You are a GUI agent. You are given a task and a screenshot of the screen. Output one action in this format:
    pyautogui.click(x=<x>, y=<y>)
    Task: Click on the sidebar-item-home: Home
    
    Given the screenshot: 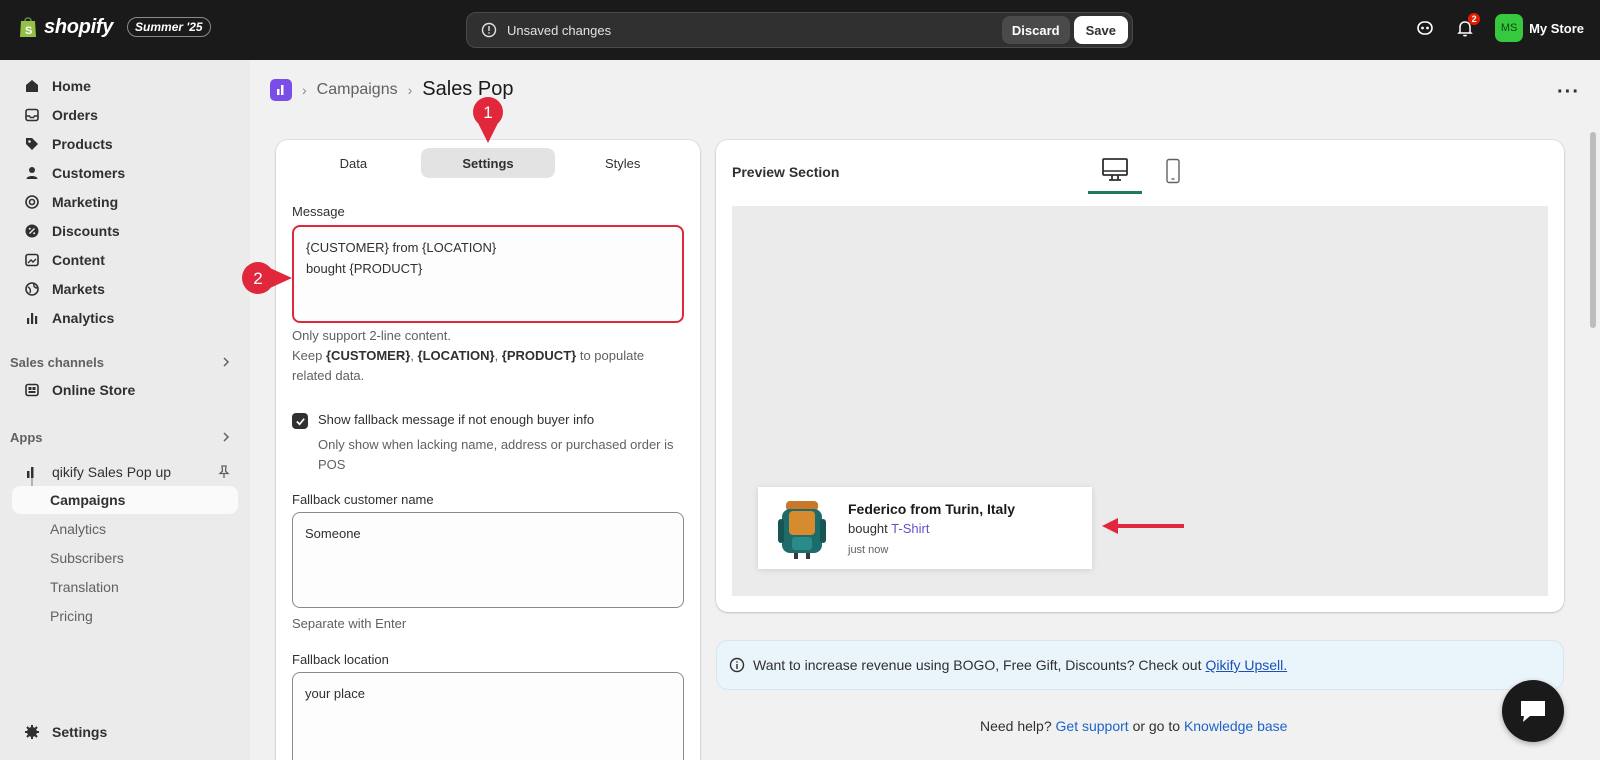 What is the action you would take?
    pyautogui.click(x=125, y=86)
    